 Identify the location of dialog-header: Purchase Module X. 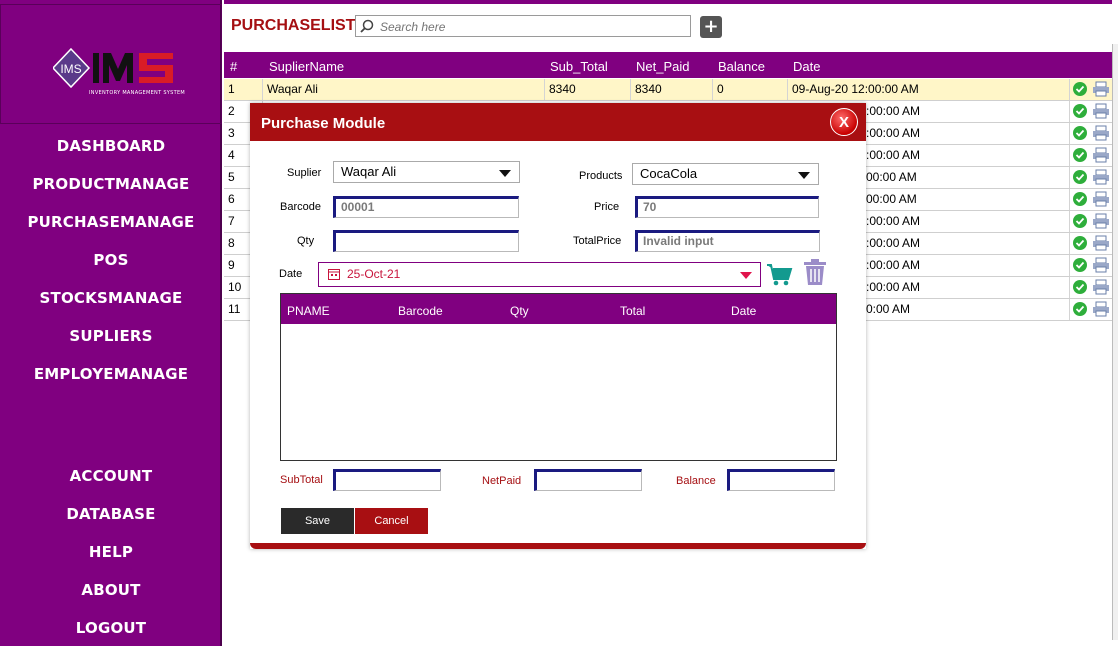
(558, 122).